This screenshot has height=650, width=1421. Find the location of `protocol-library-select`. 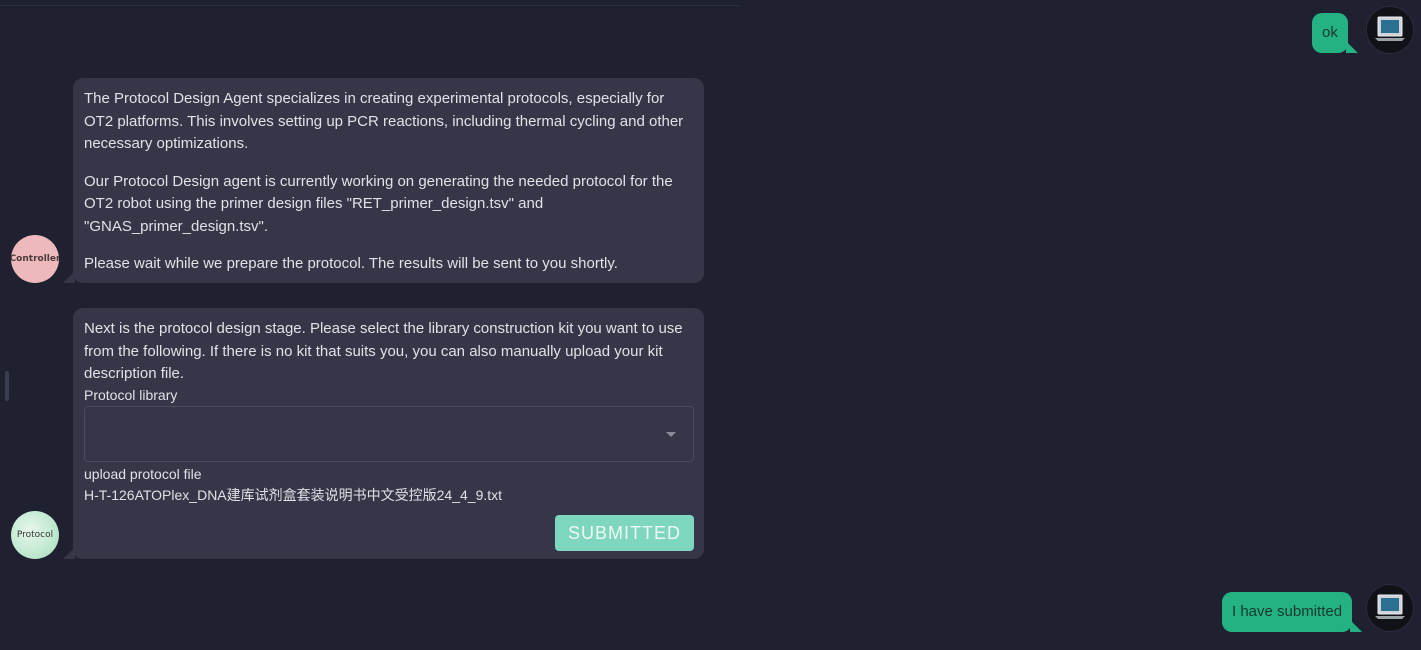

protocol-library-select is located at coordinates (389, 433).